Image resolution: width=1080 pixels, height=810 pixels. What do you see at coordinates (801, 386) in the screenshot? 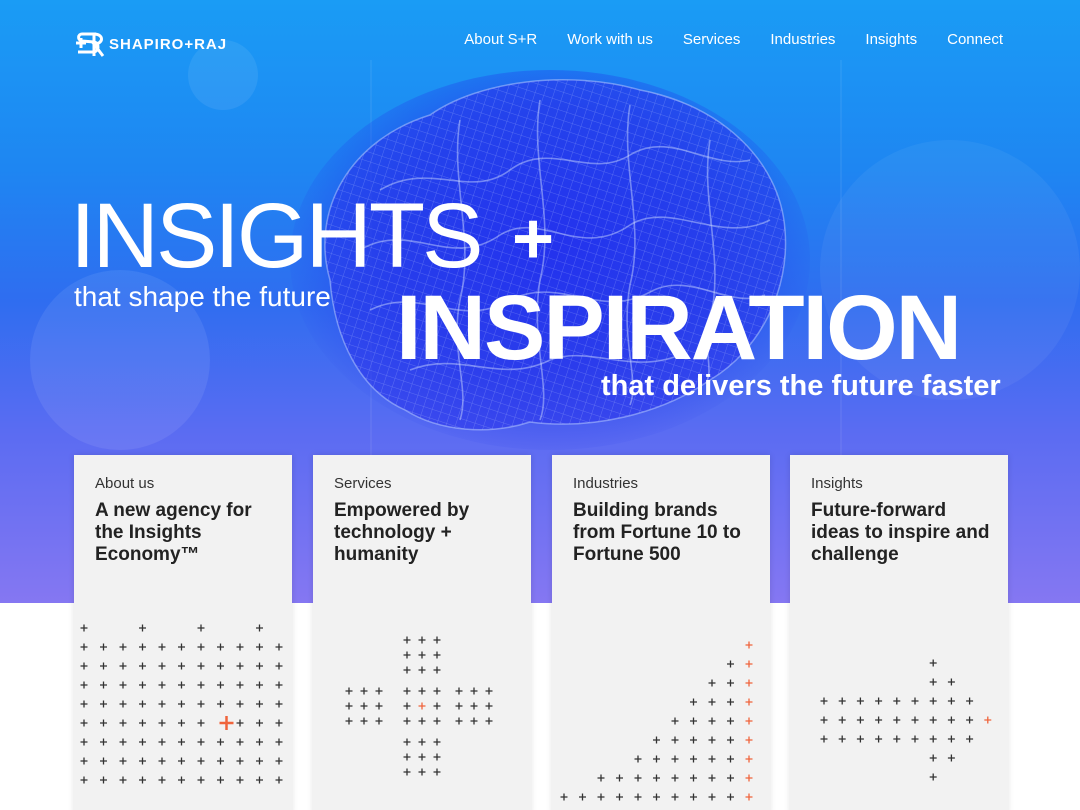
I see `hero-subline-2: that delivers the future faster` at bounding box center [801, 386].